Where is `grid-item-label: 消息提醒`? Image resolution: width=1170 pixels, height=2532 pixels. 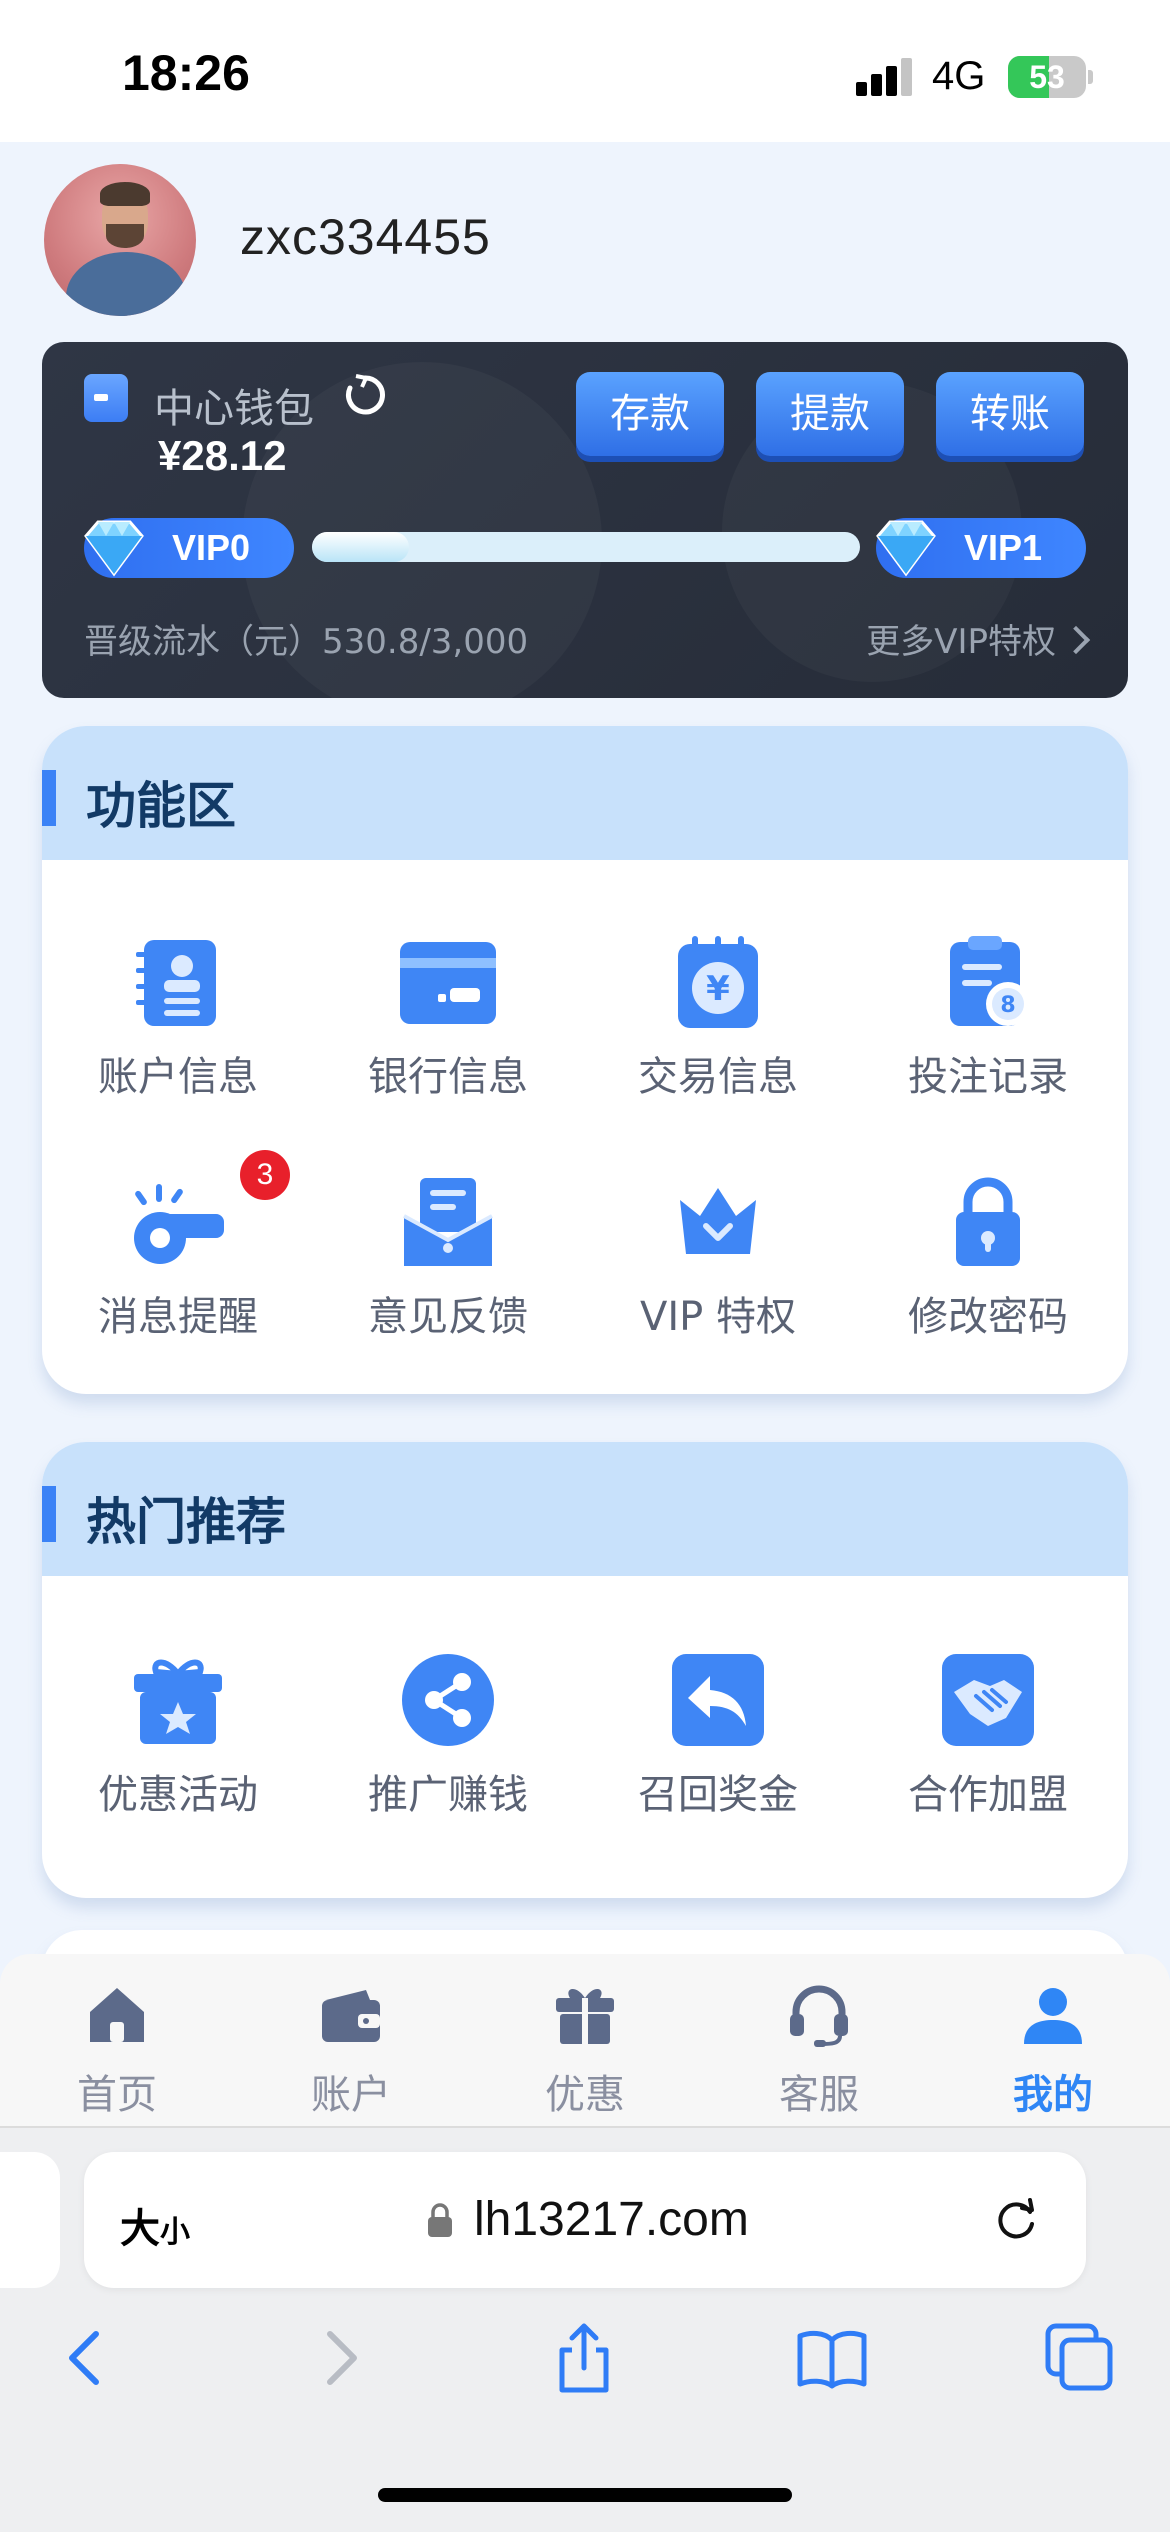 grid-item-label: 消息提醒 is located at coordinates (178, 1317).